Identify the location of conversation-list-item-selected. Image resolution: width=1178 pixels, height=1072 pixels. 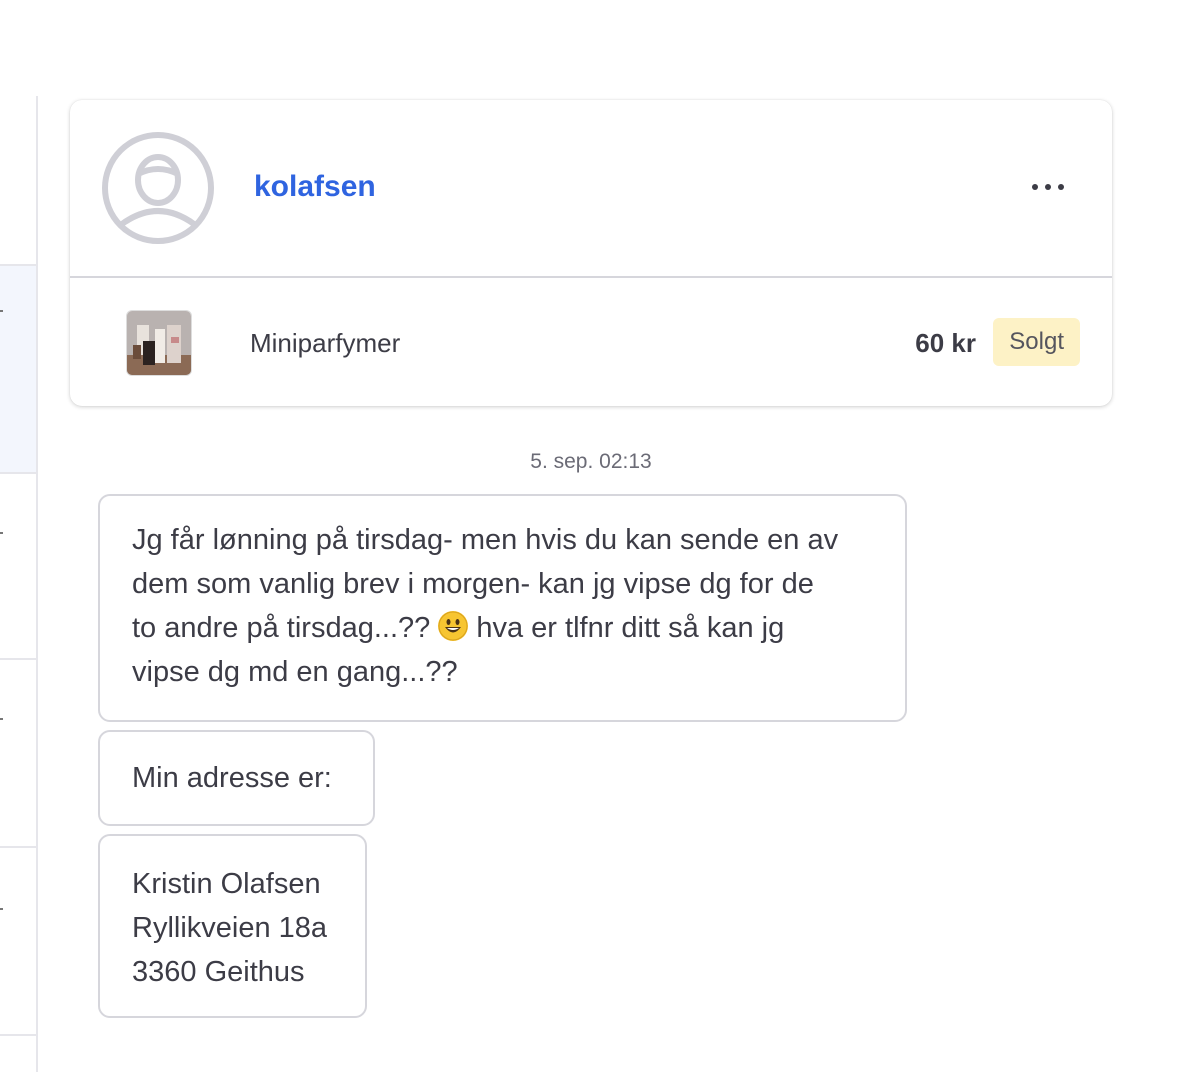
(18, 369).